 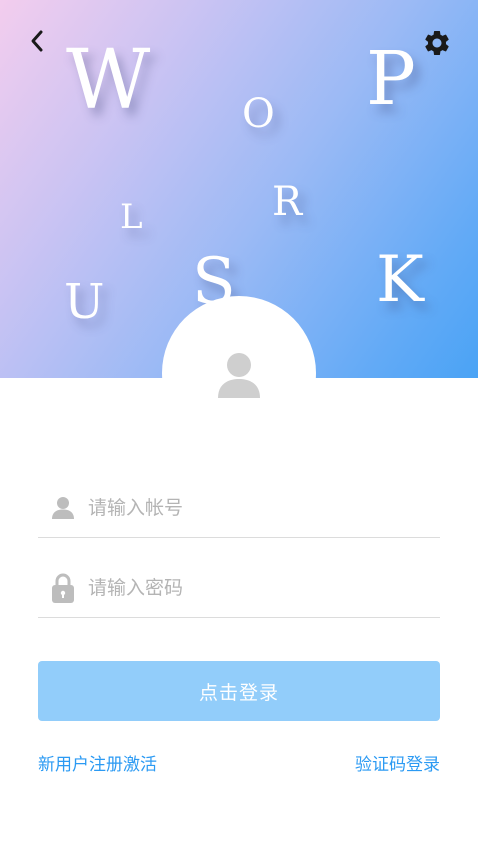 I want to click on hero-letter: U, so click(x=84, y=302).